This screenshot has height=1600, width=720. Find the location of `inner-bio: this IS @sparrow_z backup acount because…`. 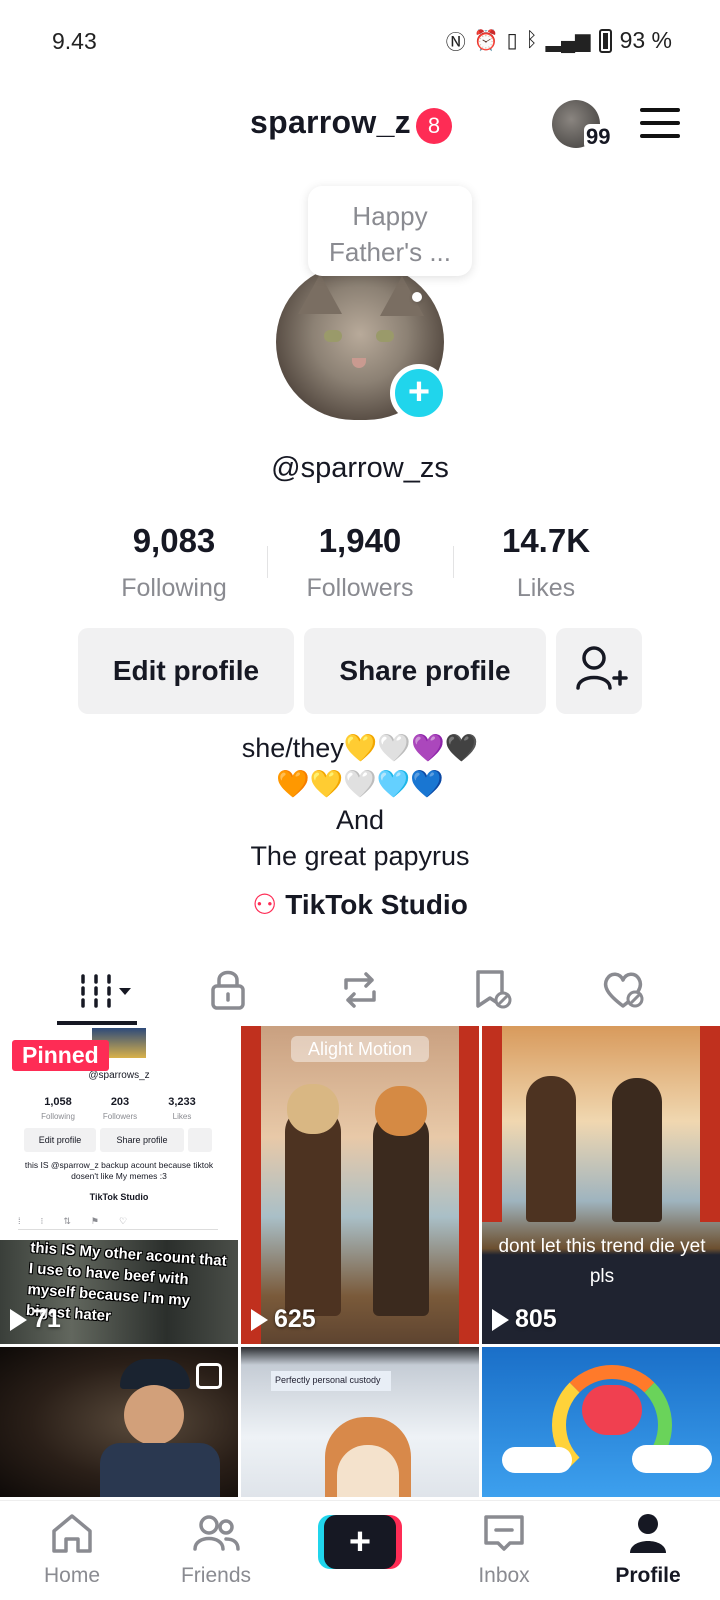

inner-bio: this IS @sparrow_z backup acount because… is located at coordinates (119, 1170).